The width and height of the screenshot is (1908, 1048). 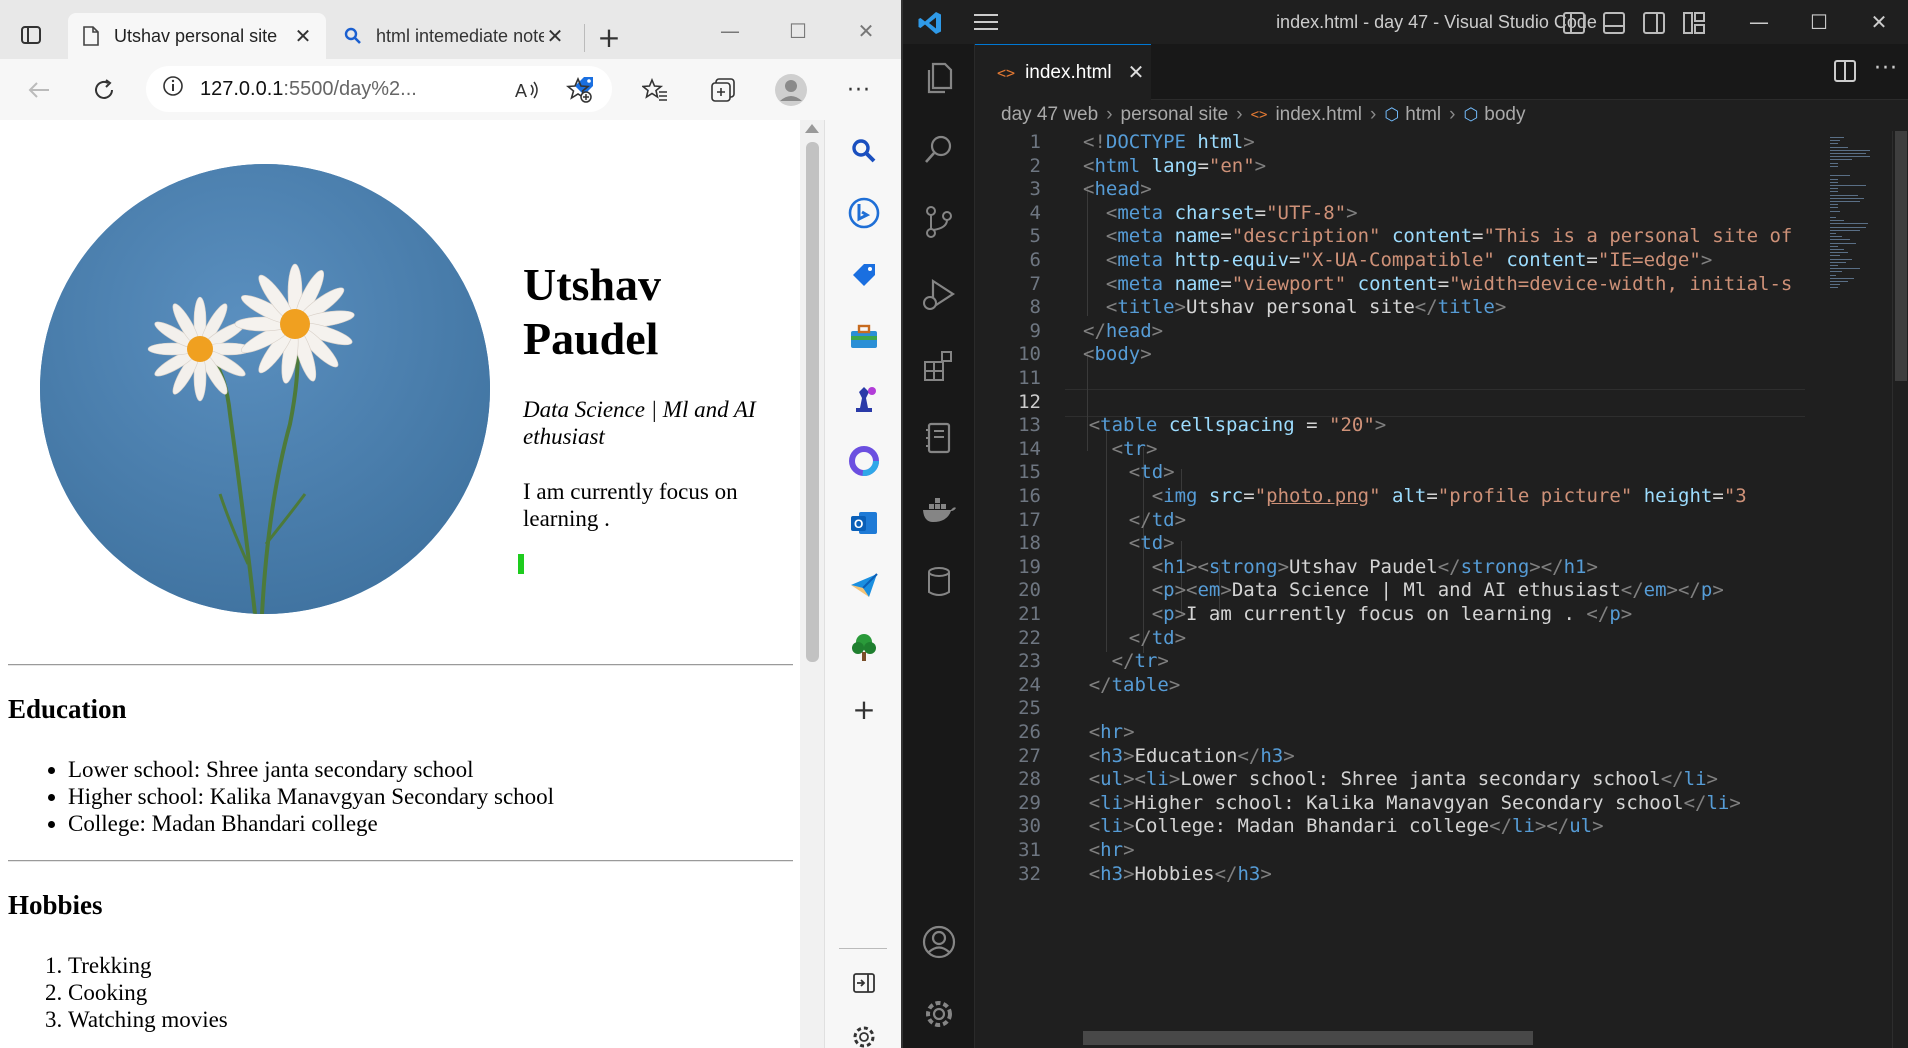 What do you see at coordinates (1035, 189) in the screenshot?
I see `line-number: 3` at bounding box center [1035, 189].